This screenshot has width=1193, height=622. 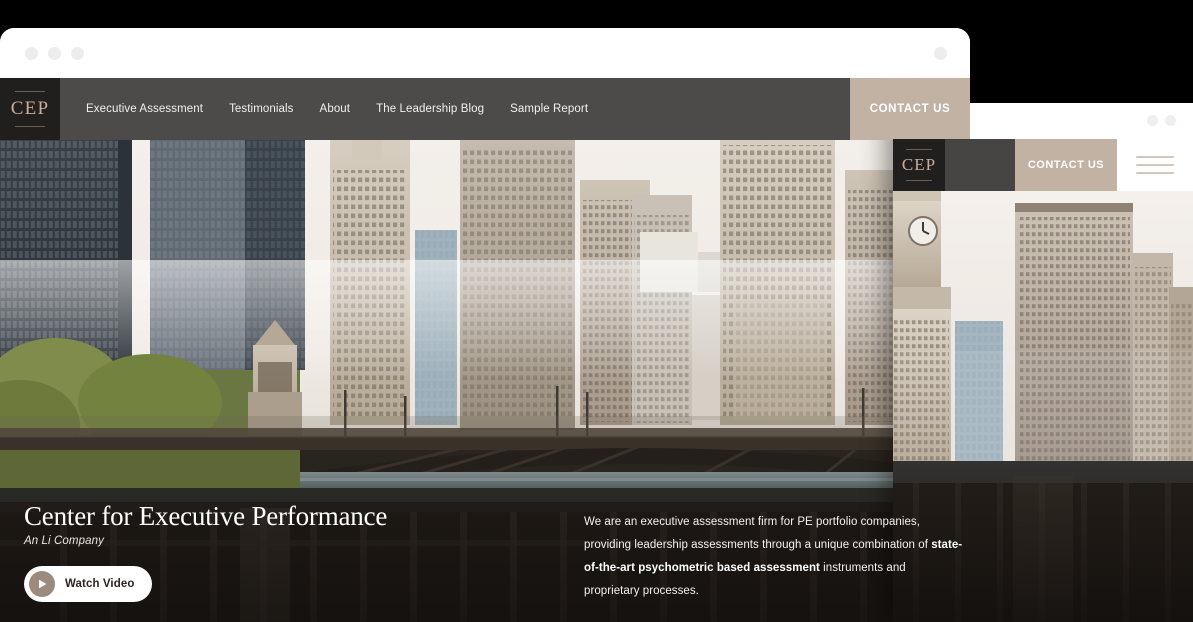 What do you see at coordinates (485, 53) in the screenshot?
I see `desktop-browser-chrome` at bounding box center [485, 53].